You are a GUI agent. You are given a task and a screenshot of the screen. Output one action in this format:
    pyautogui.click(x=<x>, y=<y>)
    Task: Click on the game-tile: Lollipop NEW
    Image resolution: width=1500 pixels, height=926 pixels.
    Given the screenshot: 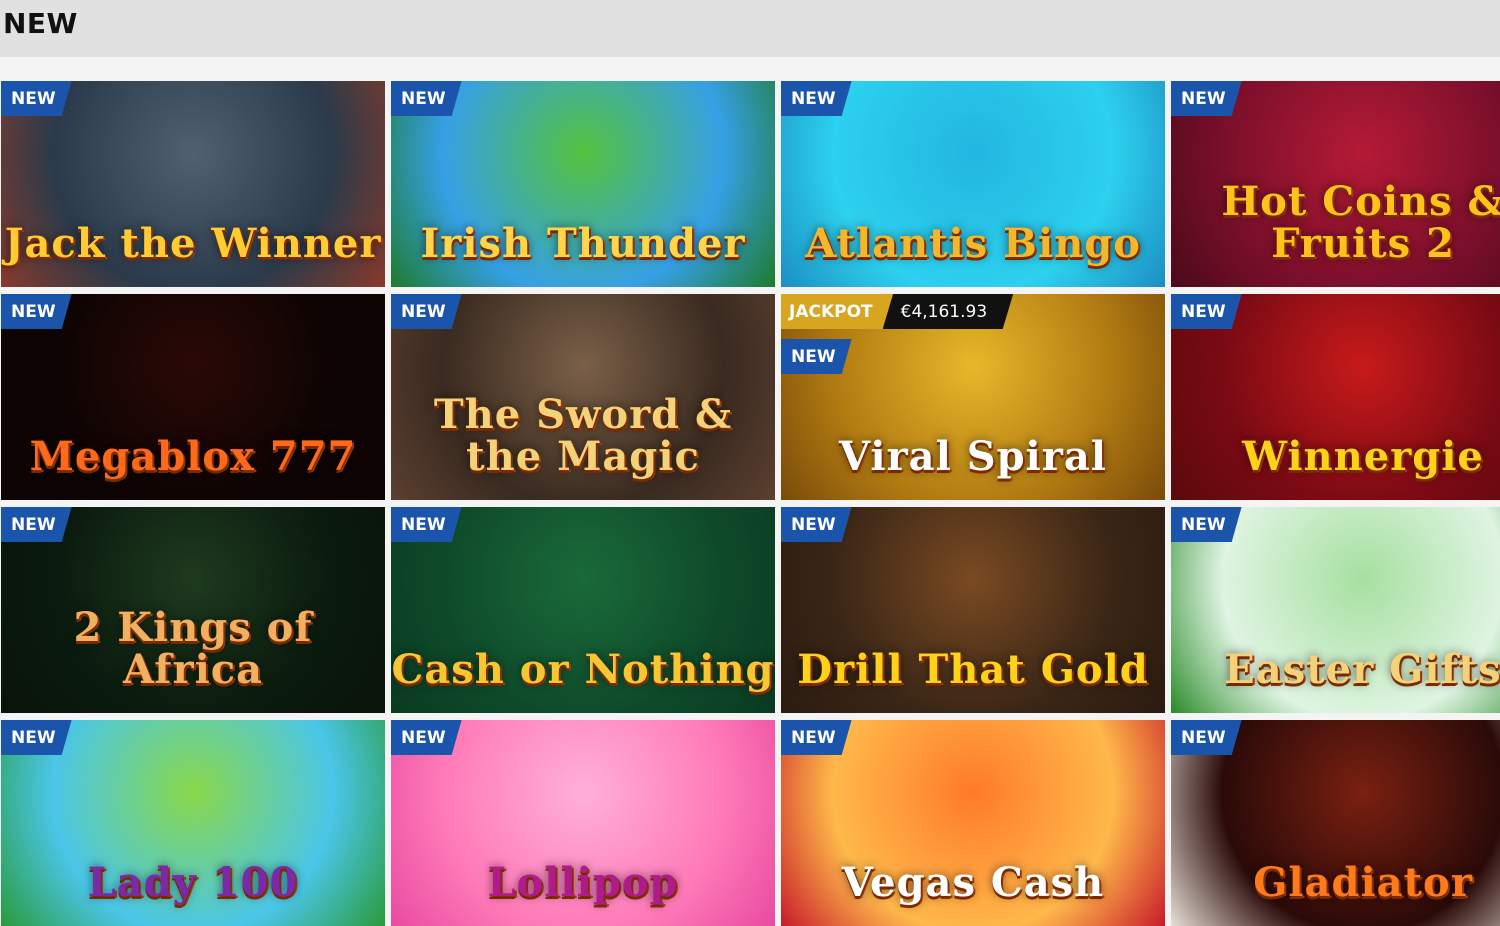 What is the action you would take?
    pyautogui.click(x=583, y=823)
    